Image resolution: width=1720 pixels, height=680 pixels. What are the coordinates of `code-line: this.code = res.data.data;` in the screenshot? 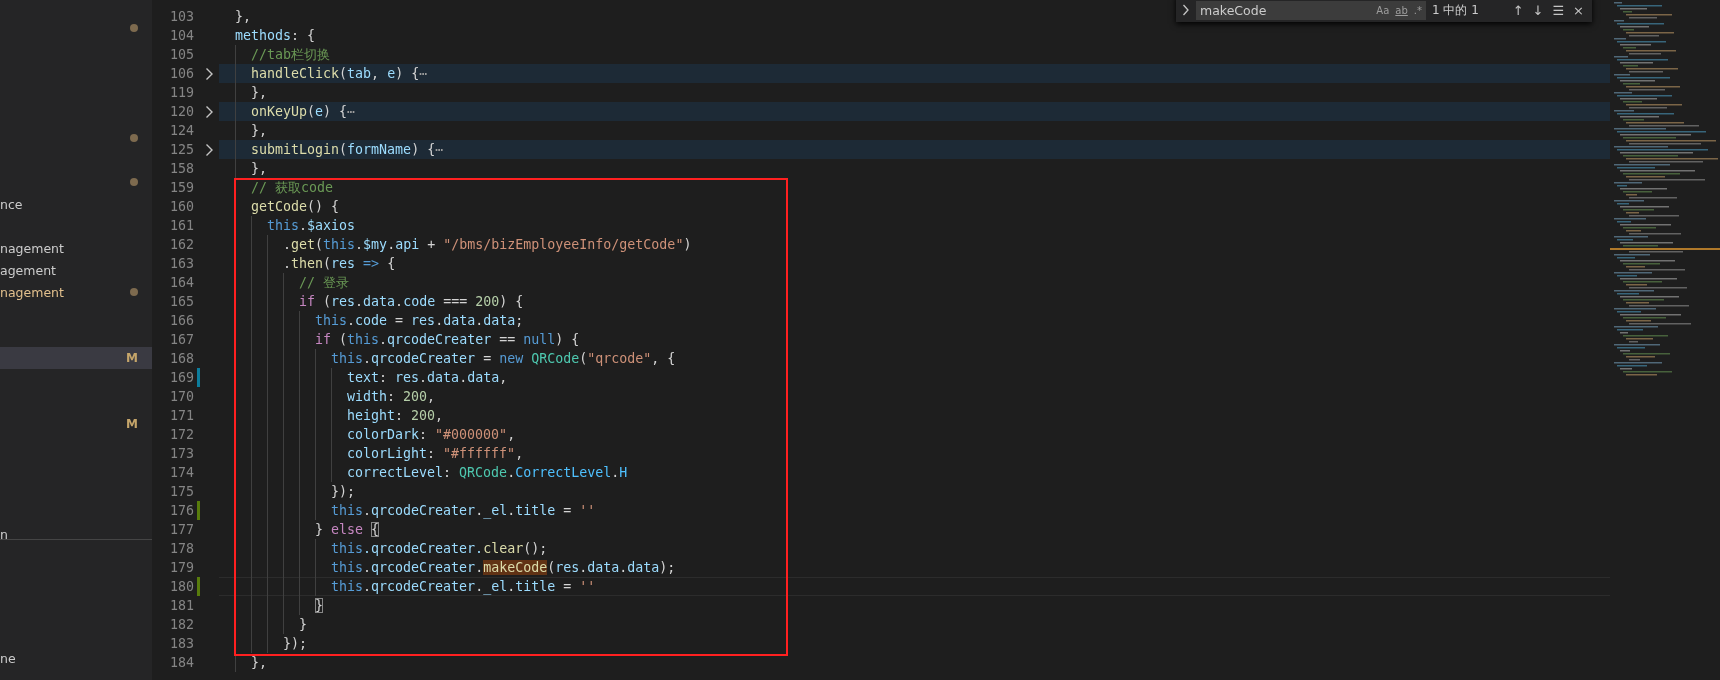 It's located at (419, 321).